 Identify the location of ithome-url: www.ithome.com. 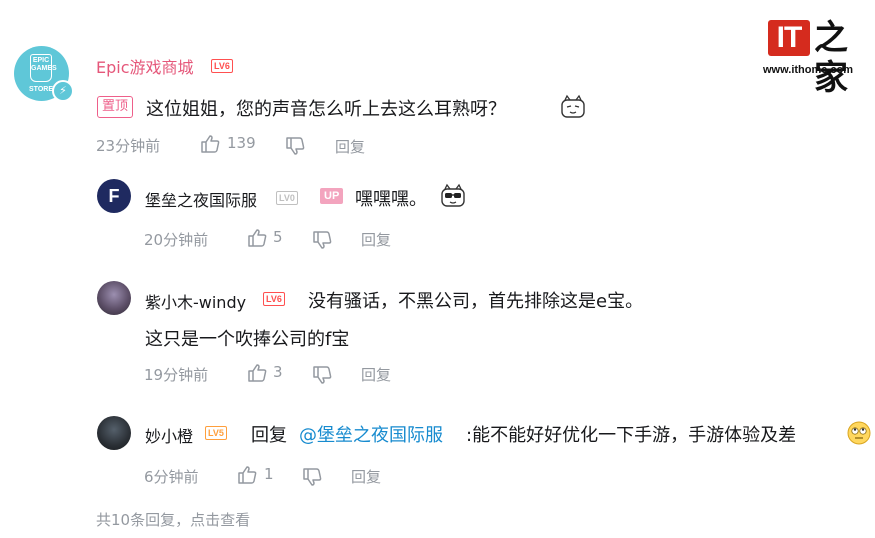
(808, 70).